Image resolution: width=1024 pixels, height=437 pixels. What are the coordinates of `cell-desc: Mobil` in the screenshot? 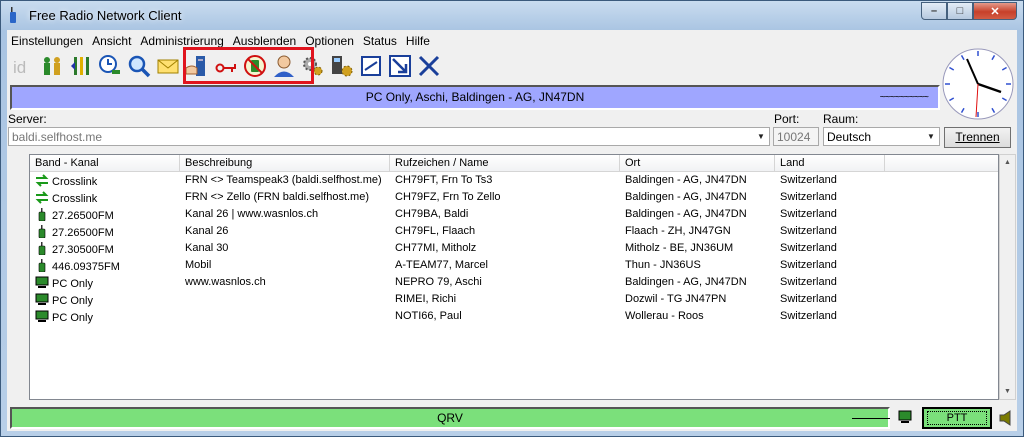 It's located at (285, 265).